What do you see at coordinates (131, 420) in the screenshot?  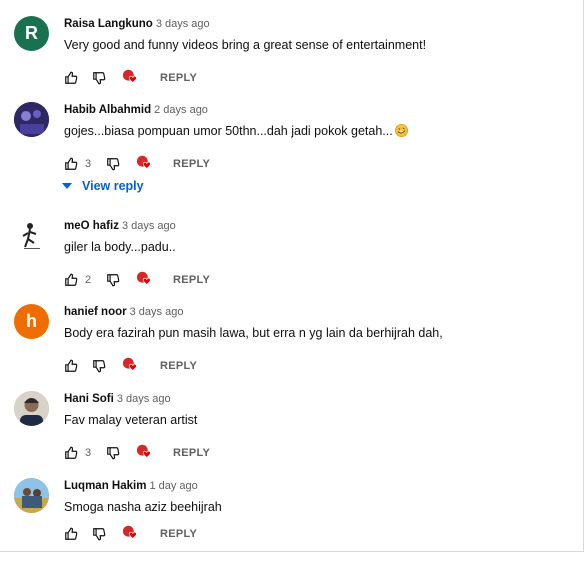 I see `comment-text: Fav malay veteran artist` at bounding box center [131, 420].